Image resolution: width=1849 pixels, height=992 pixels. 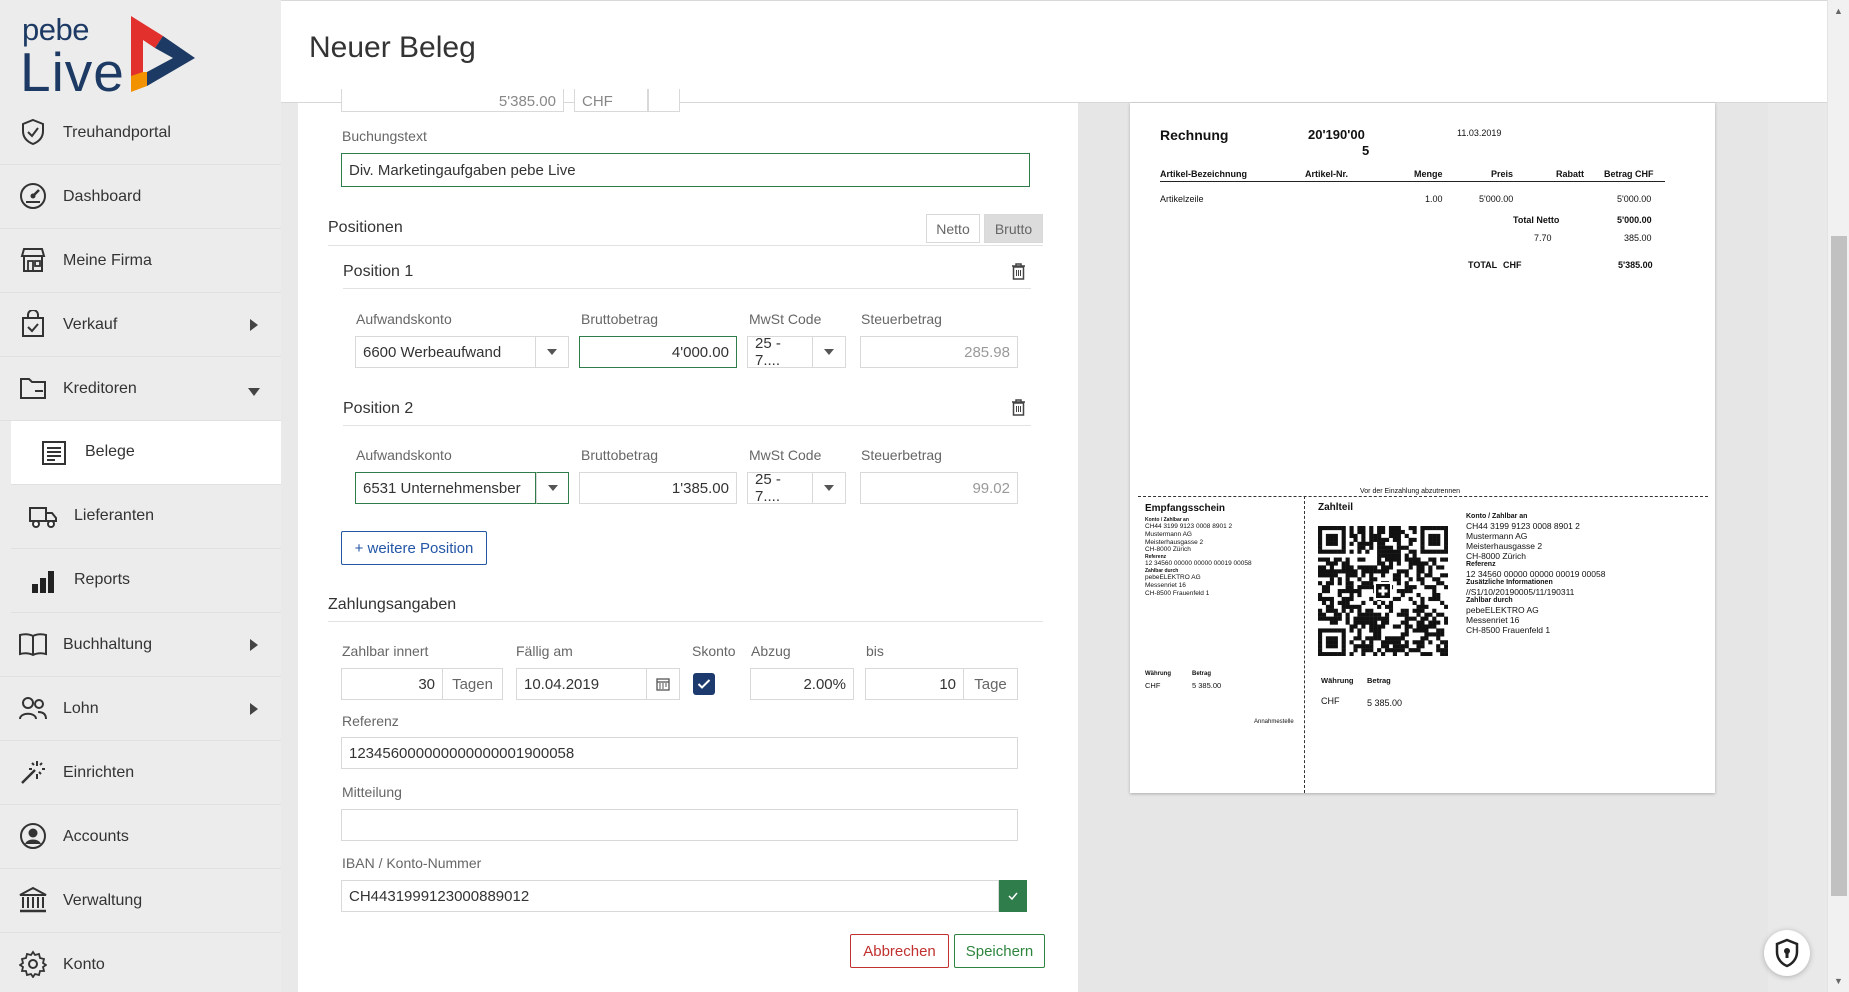 I want to click on logo-play-icon, so click(x=163, y=54).